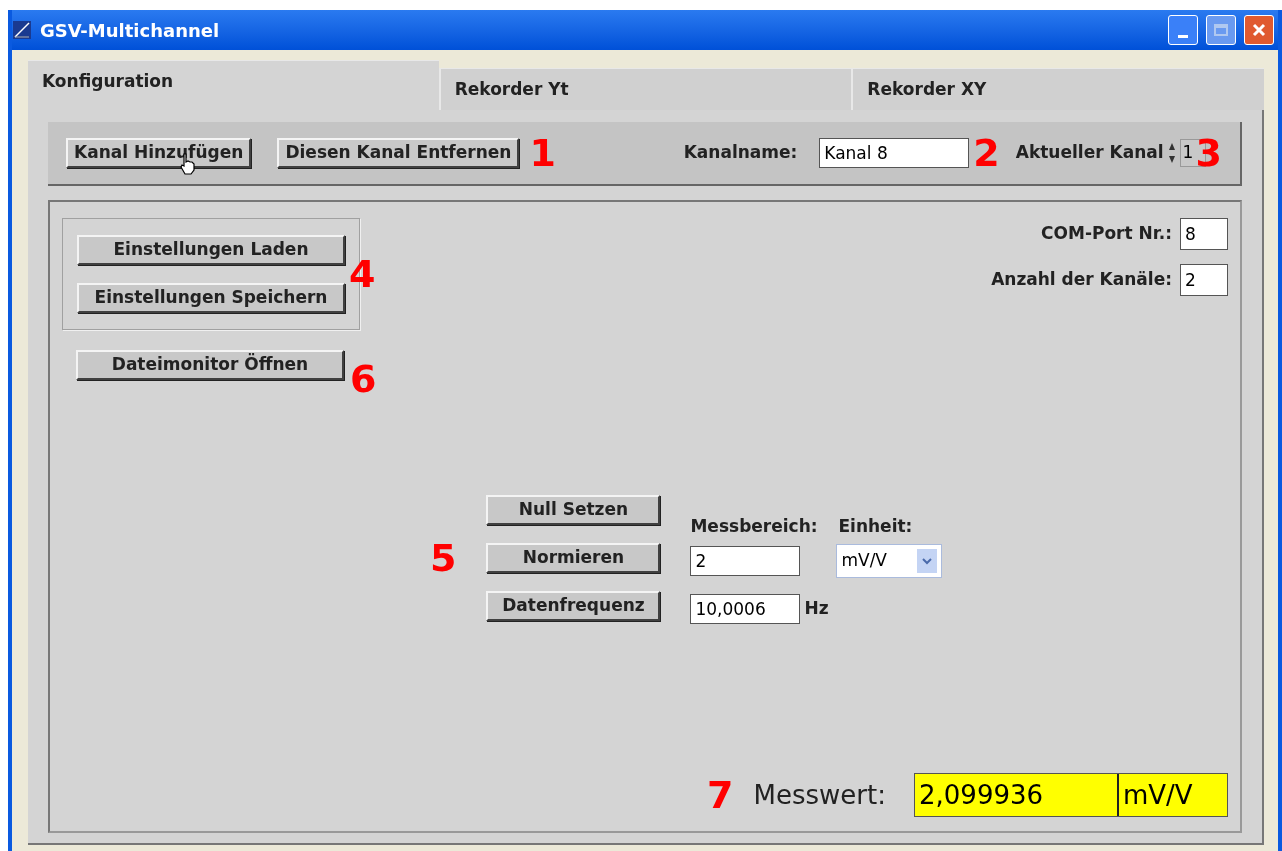  What do you see at coordinates (573, 605) in the screenshot?
I see `push-button: Datenfrequenz` at bounding box center [573, 605].